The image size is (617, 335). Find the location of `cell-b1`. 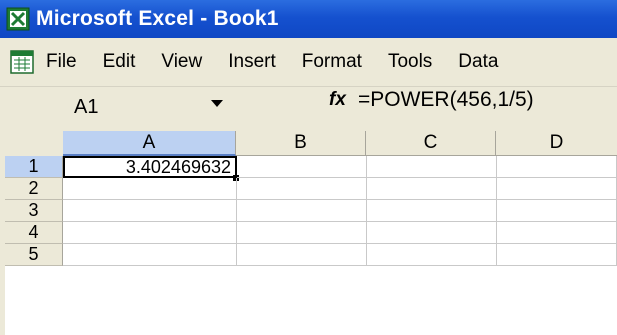

cell-b1 is located at coordinates (302, 167).